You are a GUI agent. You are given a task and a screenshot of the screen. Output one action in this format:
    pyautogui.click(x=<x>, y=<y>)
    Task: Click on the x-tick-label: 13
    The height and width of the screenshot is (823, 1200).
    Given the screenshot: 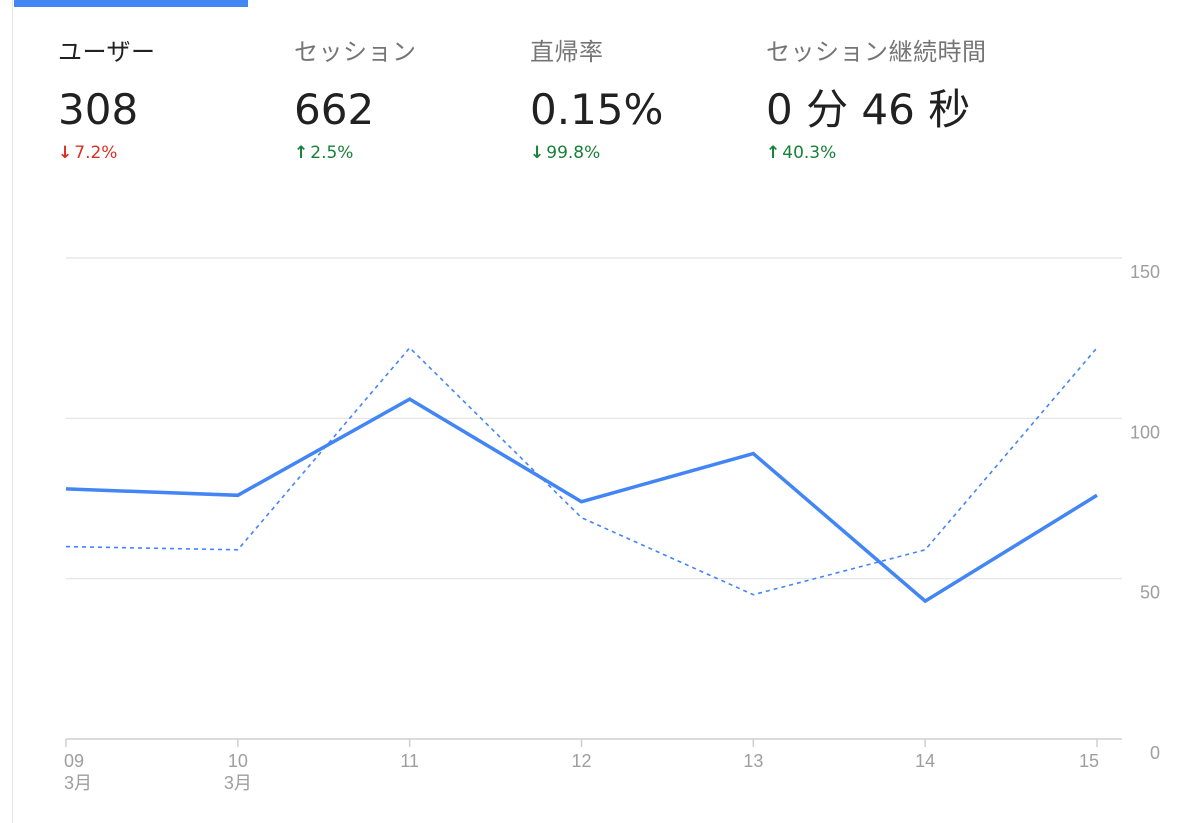 What is the action you would take?
    pyautogui.click(x=753, y=761)
    